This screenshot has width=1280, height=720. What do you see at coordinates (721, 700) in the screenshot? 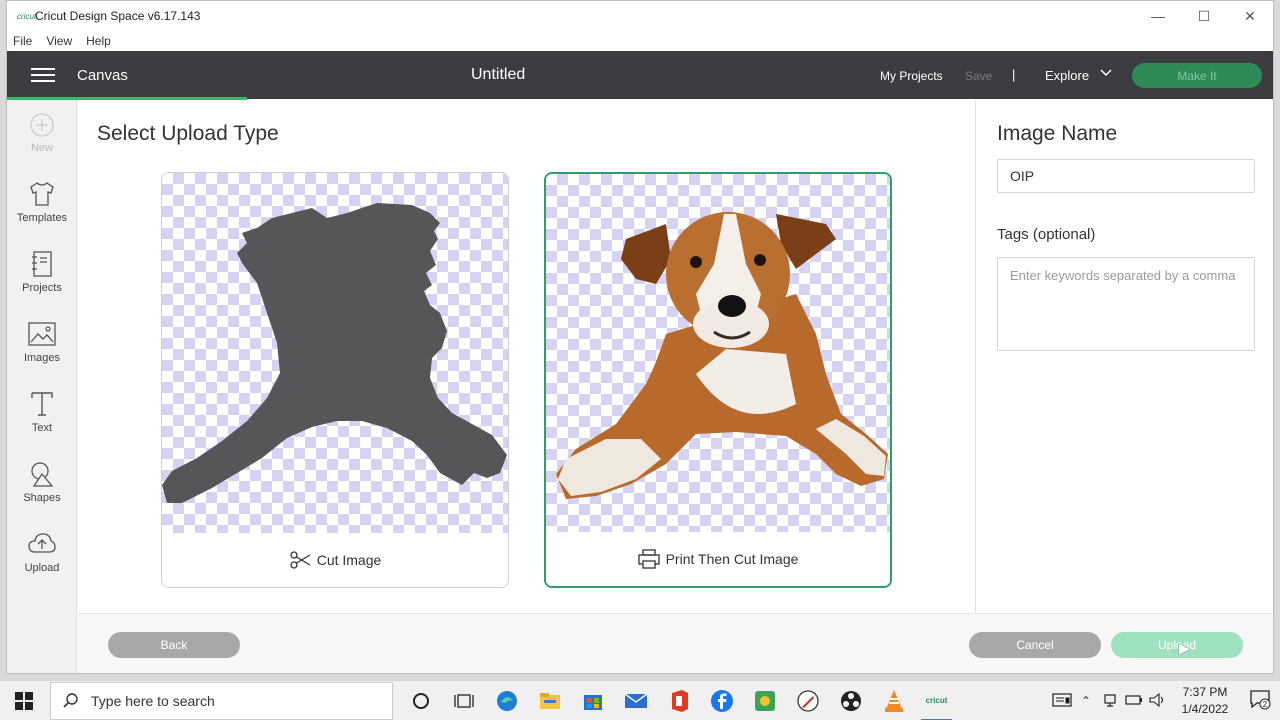
I see `facebook-icon` at bounding box center [721, 700].